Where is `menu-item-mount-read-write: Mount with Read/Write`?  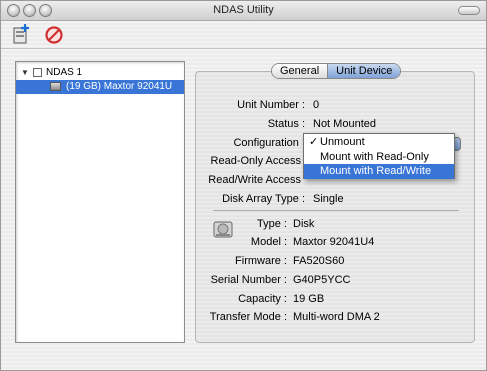
menu-item-mount-read-write: Mount with Read/Write is located at coordinates (379, 171).